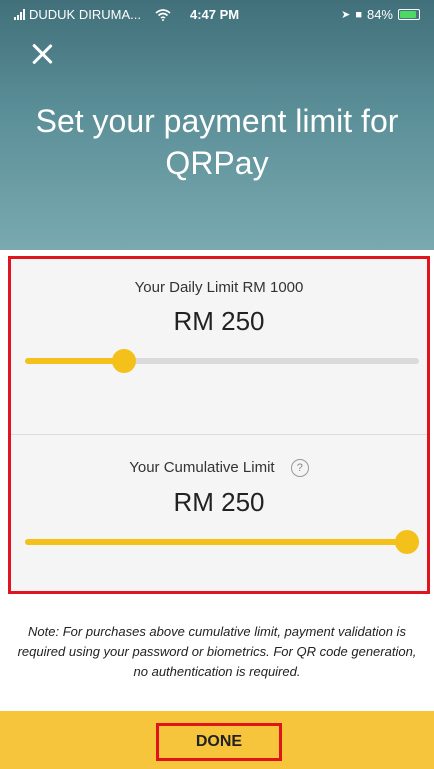  Describe the element at coordinates (219, 502) in the screenshot. I see `cumulative-limit-value: RM 250` at that location.